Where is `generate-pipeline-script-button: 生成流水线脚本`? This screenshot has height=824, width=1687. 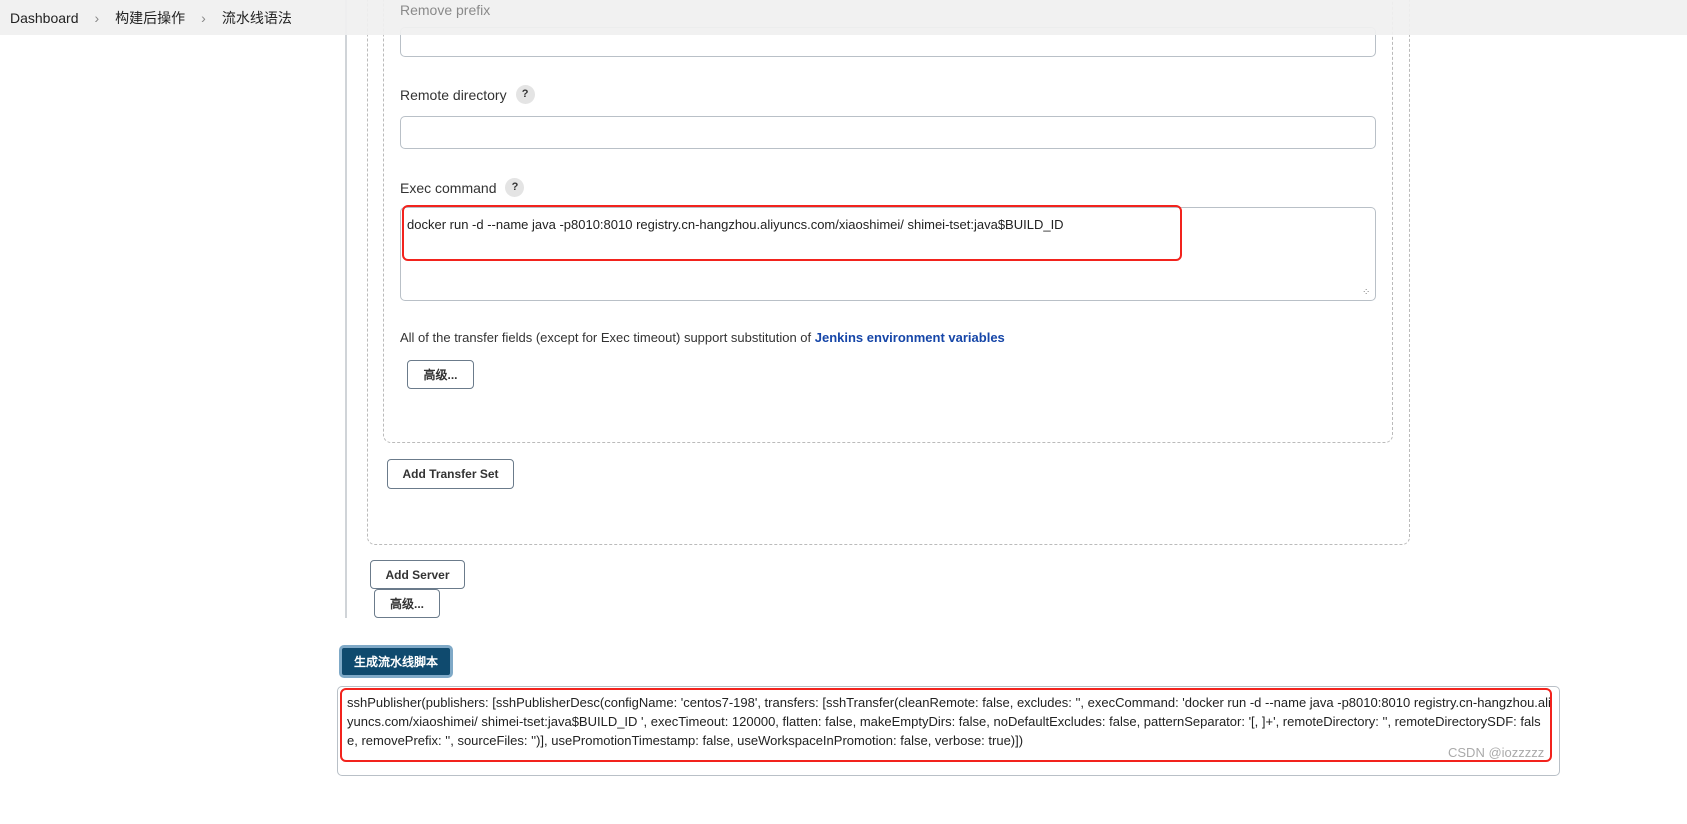
generate-pipeline-script-button: 生成流水线脚本 is located at coordinates (396, 661).